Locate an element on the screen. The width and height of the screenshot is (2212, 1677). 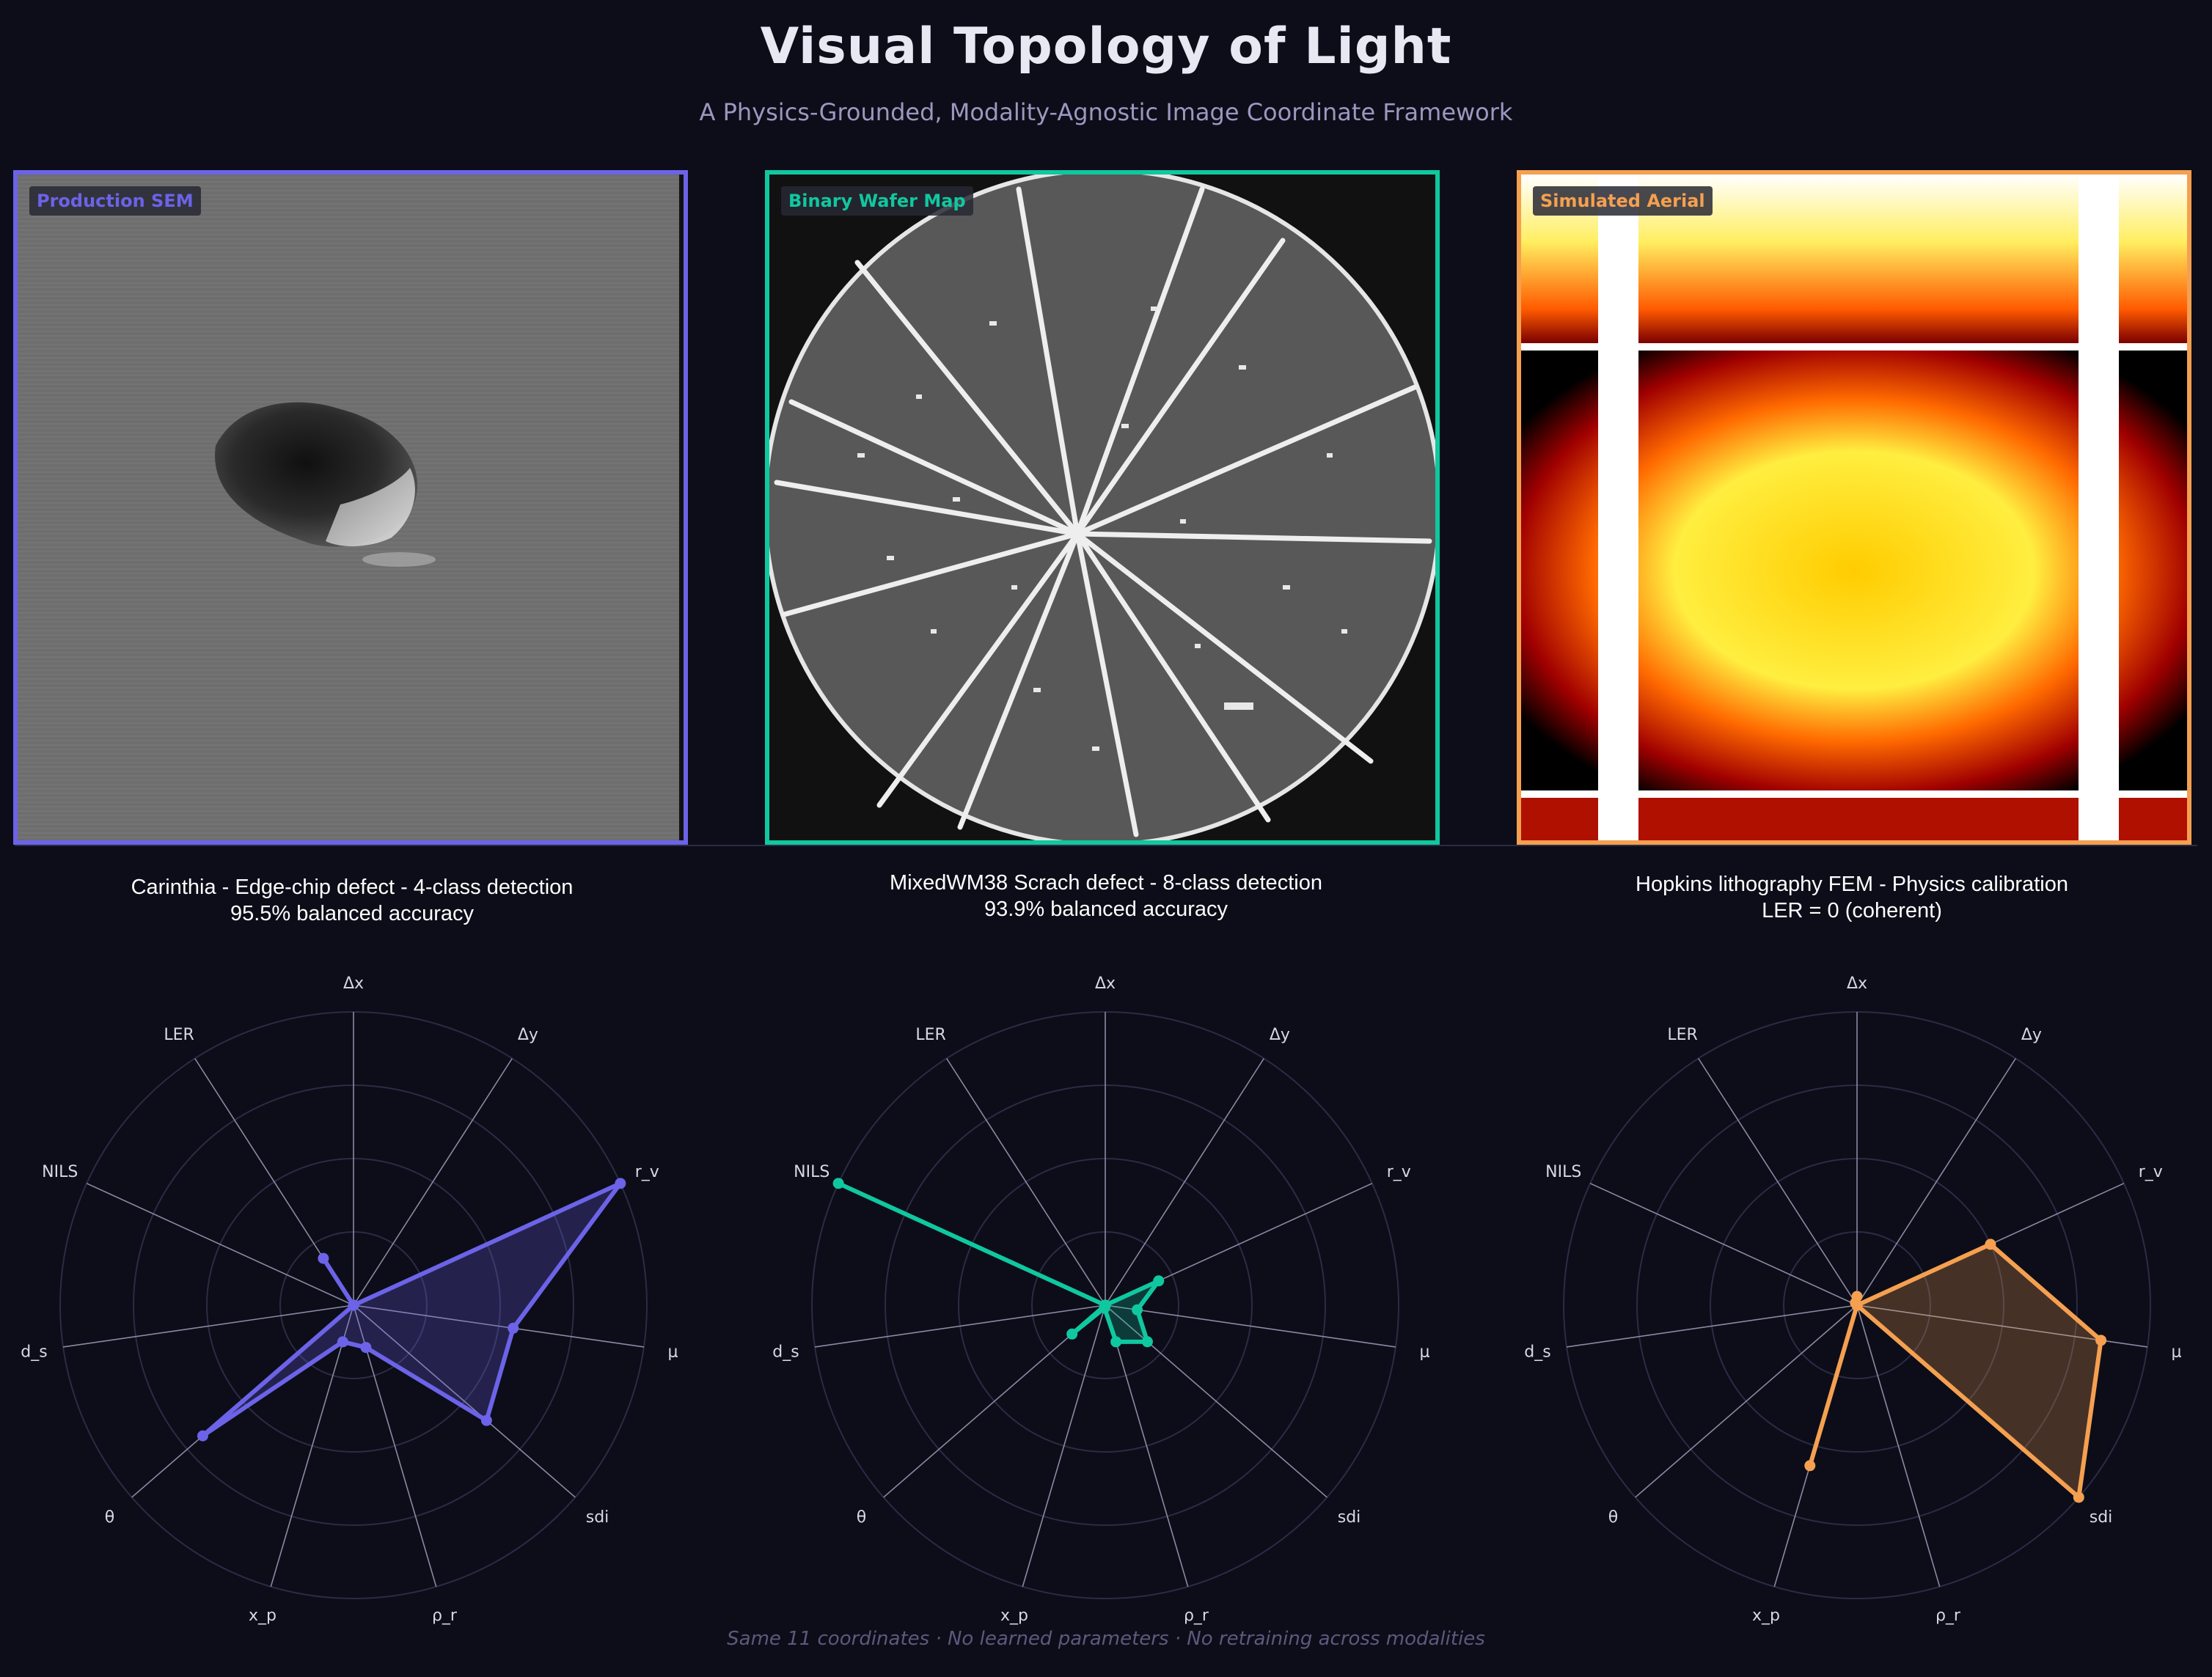
radar-chart-sem: Δx Δy r_v μ sdi ρ_r x_p θ d_s NILS LER is located at coordinates (350, 1300).